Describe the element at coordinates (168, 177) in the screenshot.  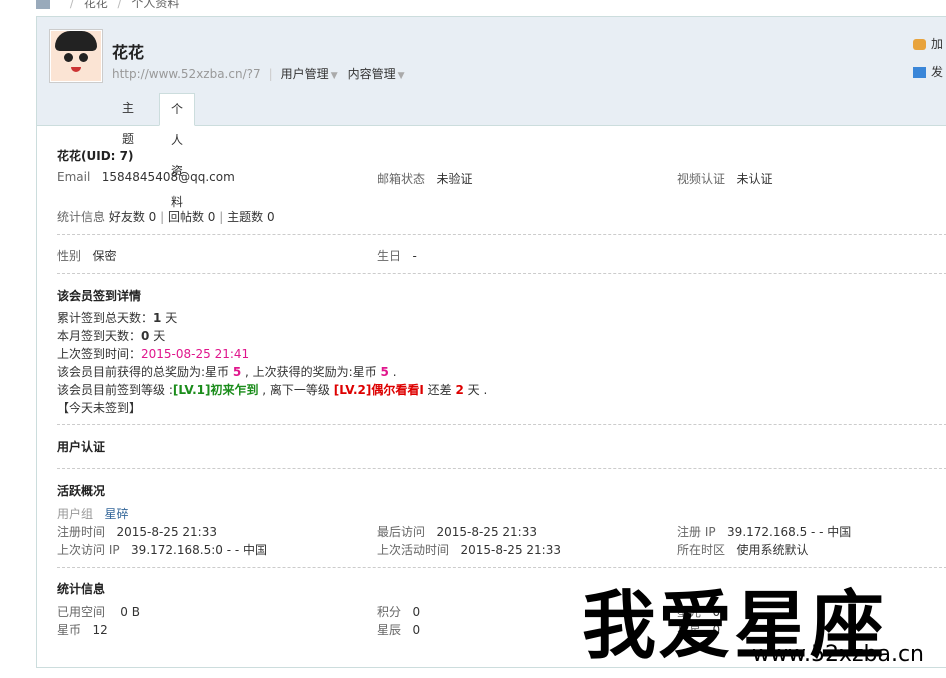
I see `email-value: 1584845408@qq.com` at that location.